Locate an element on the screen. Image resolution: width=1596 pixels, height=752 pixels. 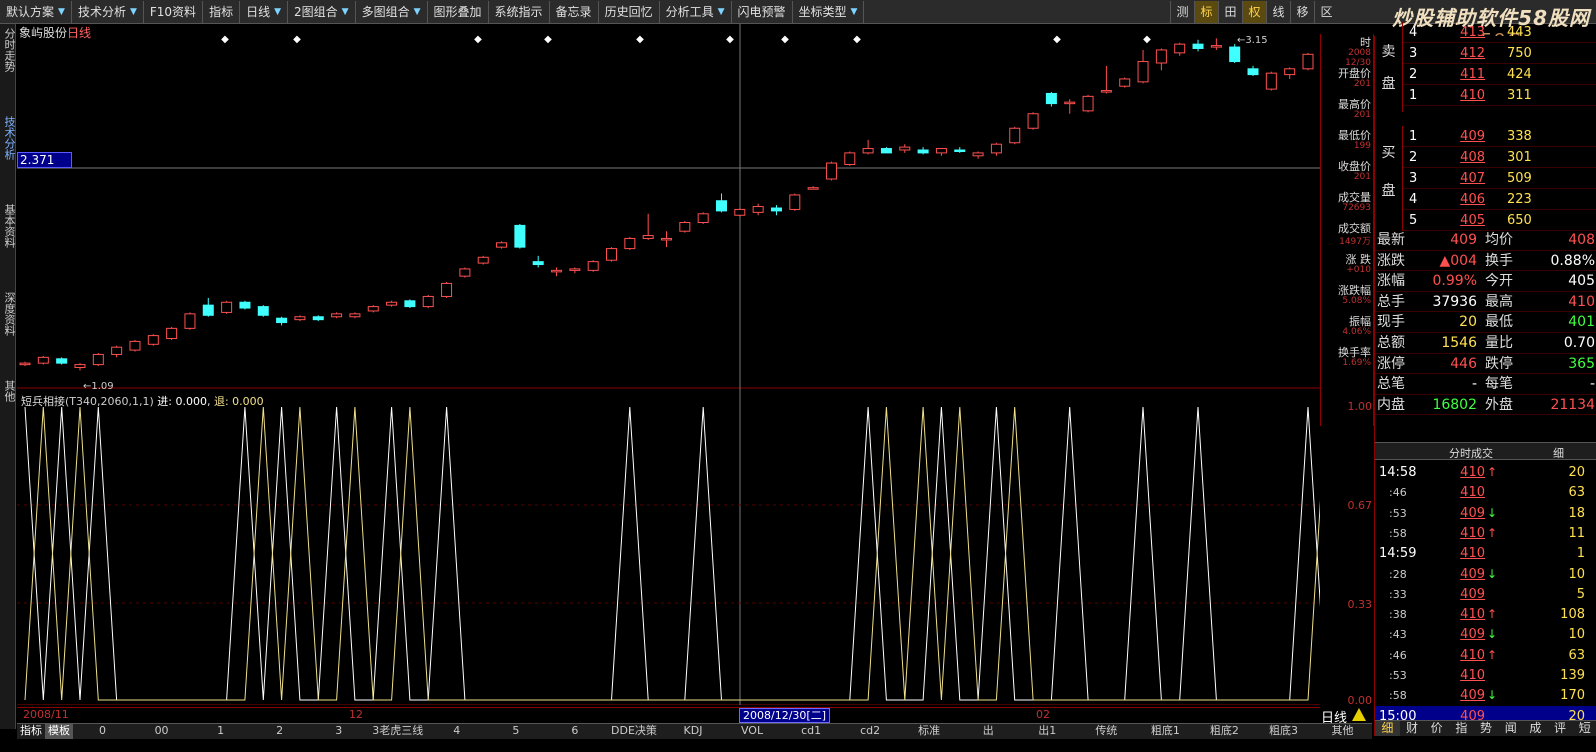
toolbar-item: 技术分析 ▼ is located at coordinates (108, 11).